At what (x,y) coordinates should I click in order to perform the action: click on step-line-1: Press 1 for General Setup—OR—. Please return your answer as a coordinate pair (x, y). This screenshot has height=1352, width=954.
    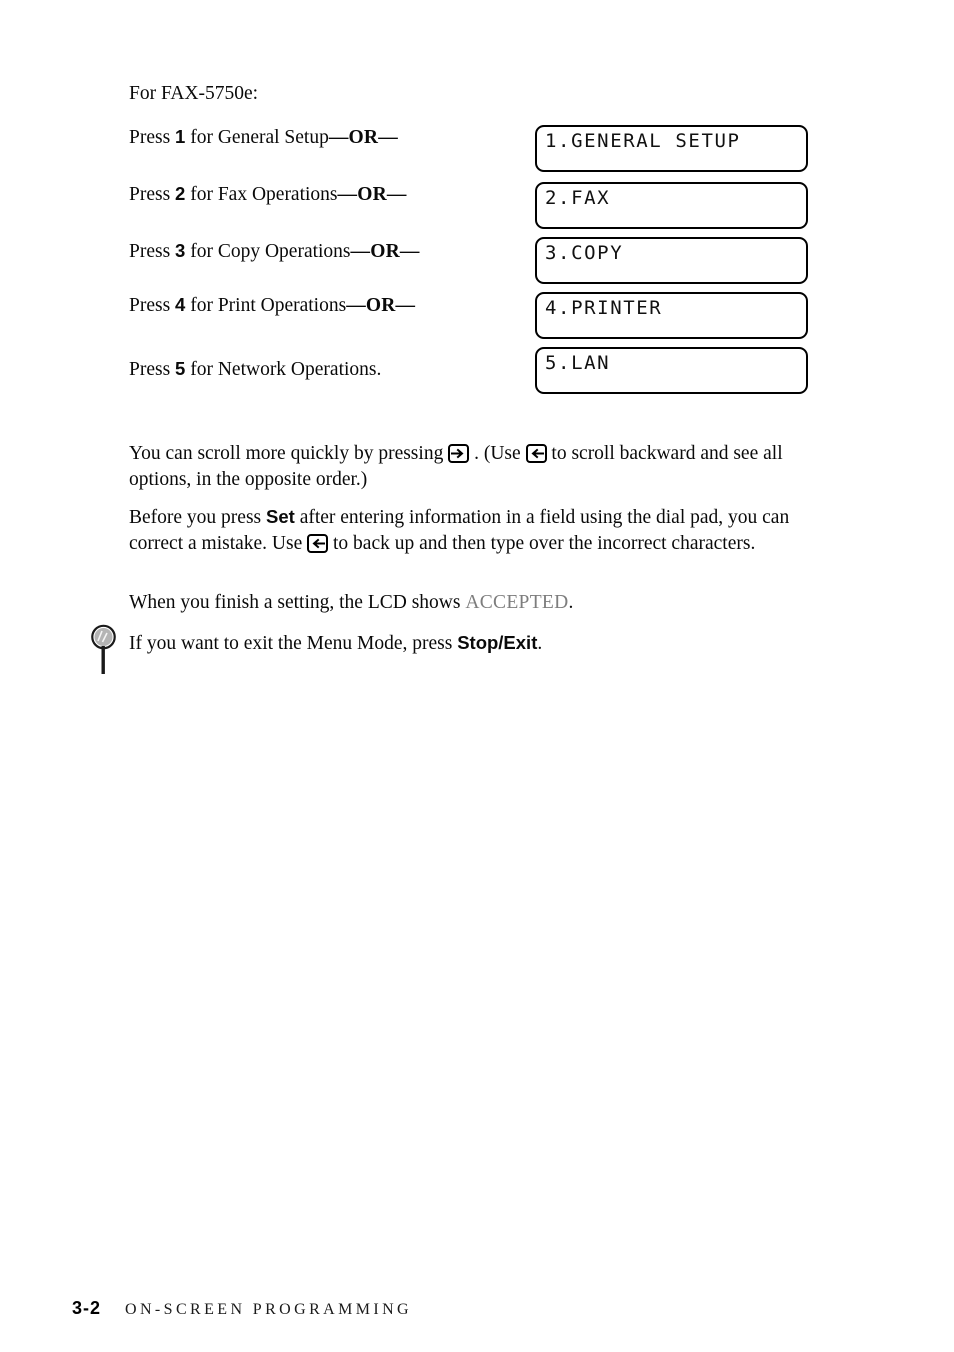
    Looking at the image, I should click on (263, 137).